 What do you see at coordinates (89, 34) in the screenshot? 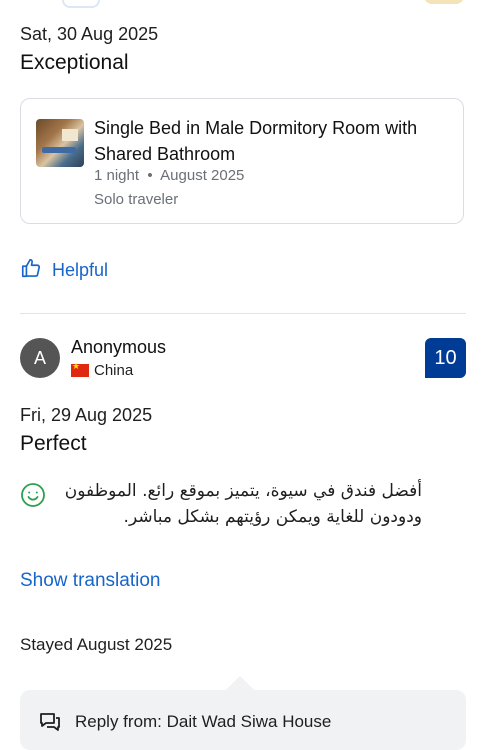
I see `review-date: Sat, 30 Aug 2025` at bounding box center [89, 34].